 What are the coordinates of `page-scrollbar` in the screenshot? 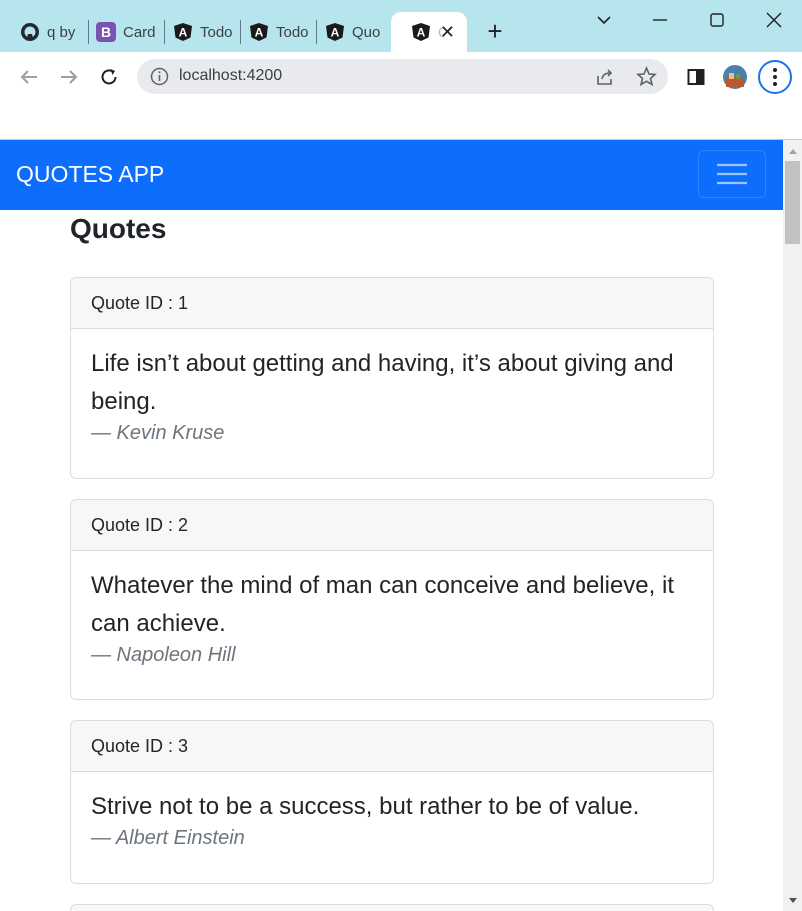 It's located at (792, 525).